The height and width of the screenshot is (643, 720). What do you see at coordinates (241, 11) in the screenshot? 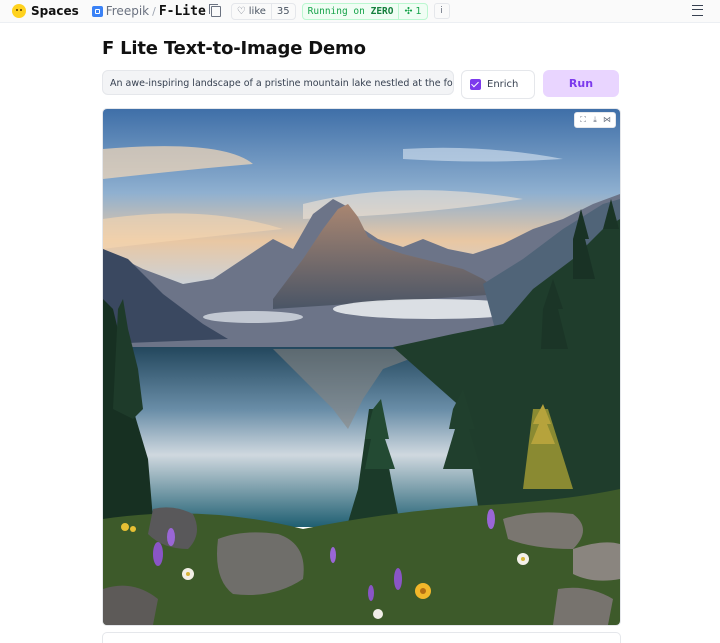
I see `heart-icon: ♡` at bounding box center [241, 11].